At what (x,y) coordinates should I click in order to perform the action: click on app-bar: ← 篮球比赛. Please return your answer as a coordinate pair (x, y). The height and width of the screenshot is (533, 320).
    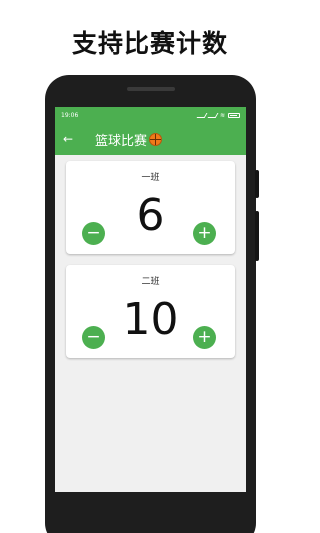
    Looking at the image, I should click on (150, 139).